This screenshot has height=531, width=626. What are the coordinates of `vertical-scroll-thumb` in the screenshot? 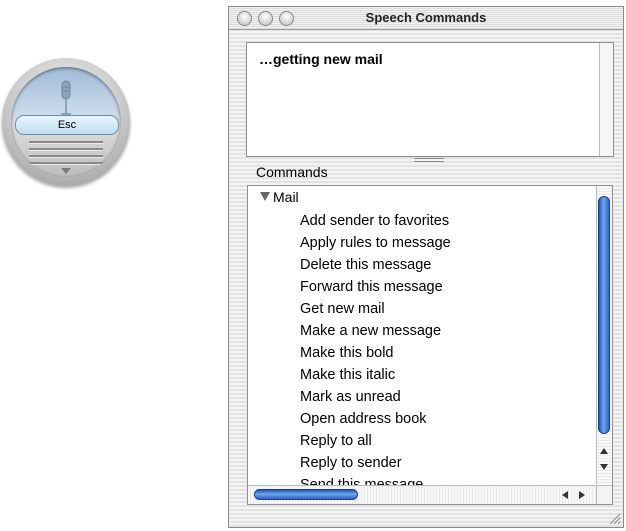 It's located at (604, 315).